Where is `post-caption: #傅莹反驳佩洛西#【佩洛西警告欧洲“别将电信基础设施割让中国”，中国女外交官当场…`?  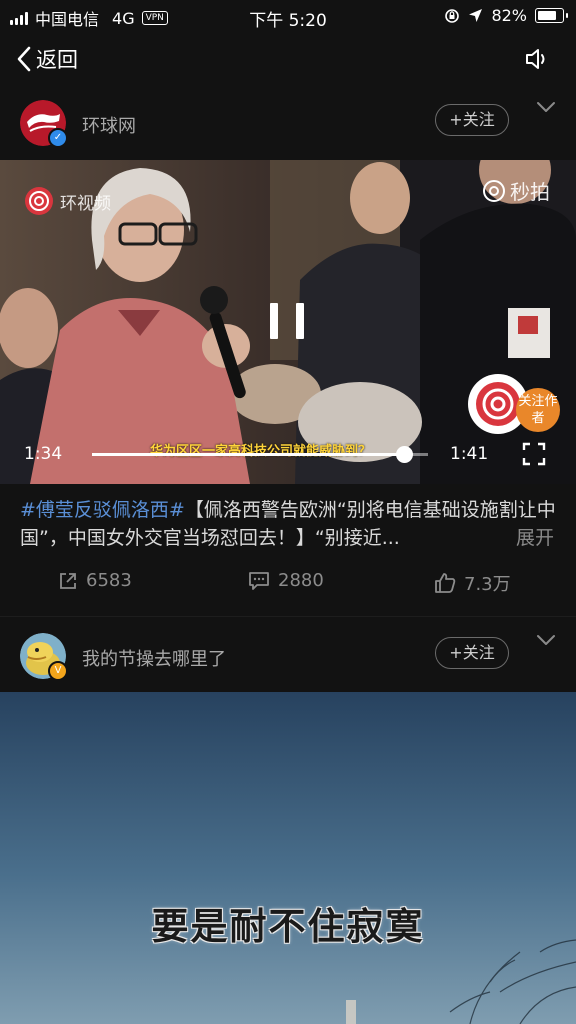
post-caption: #傅莹反驳佩洛西#【佩洛西警告欧洲“别将电信基础设施割让中国”，中国女外交官当场… is located at coordinates (290, 524).